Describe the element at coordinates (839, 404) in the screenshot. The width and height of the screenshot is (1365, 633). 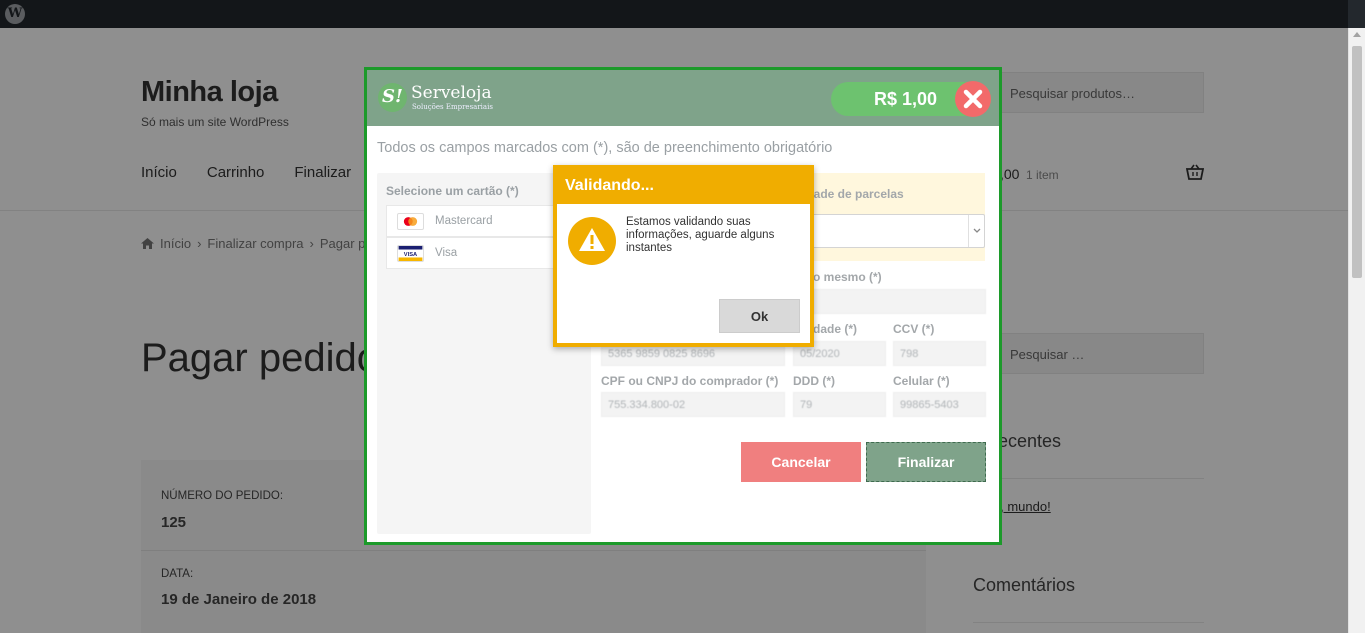
I see `ddd-input: 79` at that location.